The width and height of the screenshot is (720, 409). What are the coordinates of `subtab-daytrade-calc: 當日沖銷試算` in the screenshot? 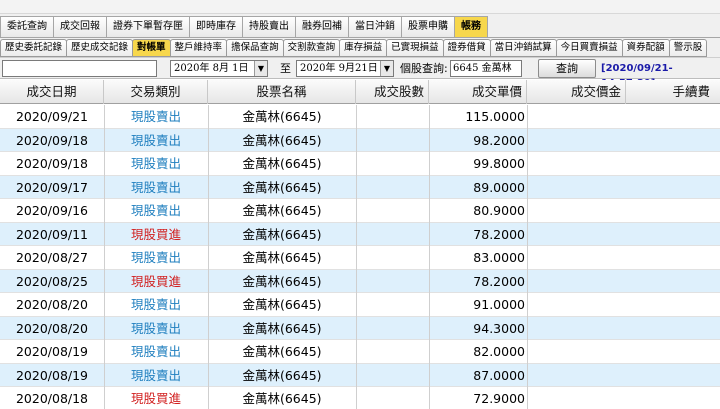 It's located at (523, 48).